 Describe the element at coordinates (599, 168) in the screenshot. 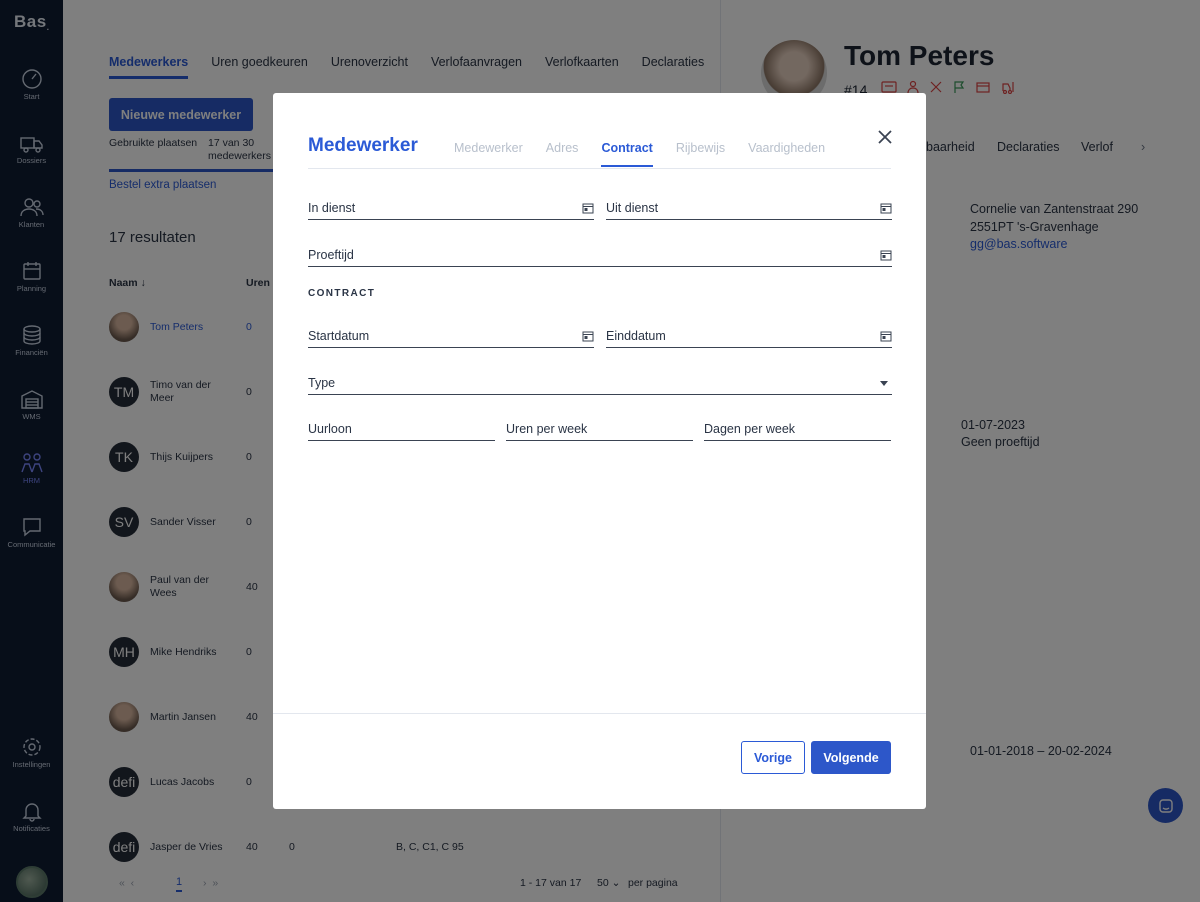

I see `tabs-divider` at that location.